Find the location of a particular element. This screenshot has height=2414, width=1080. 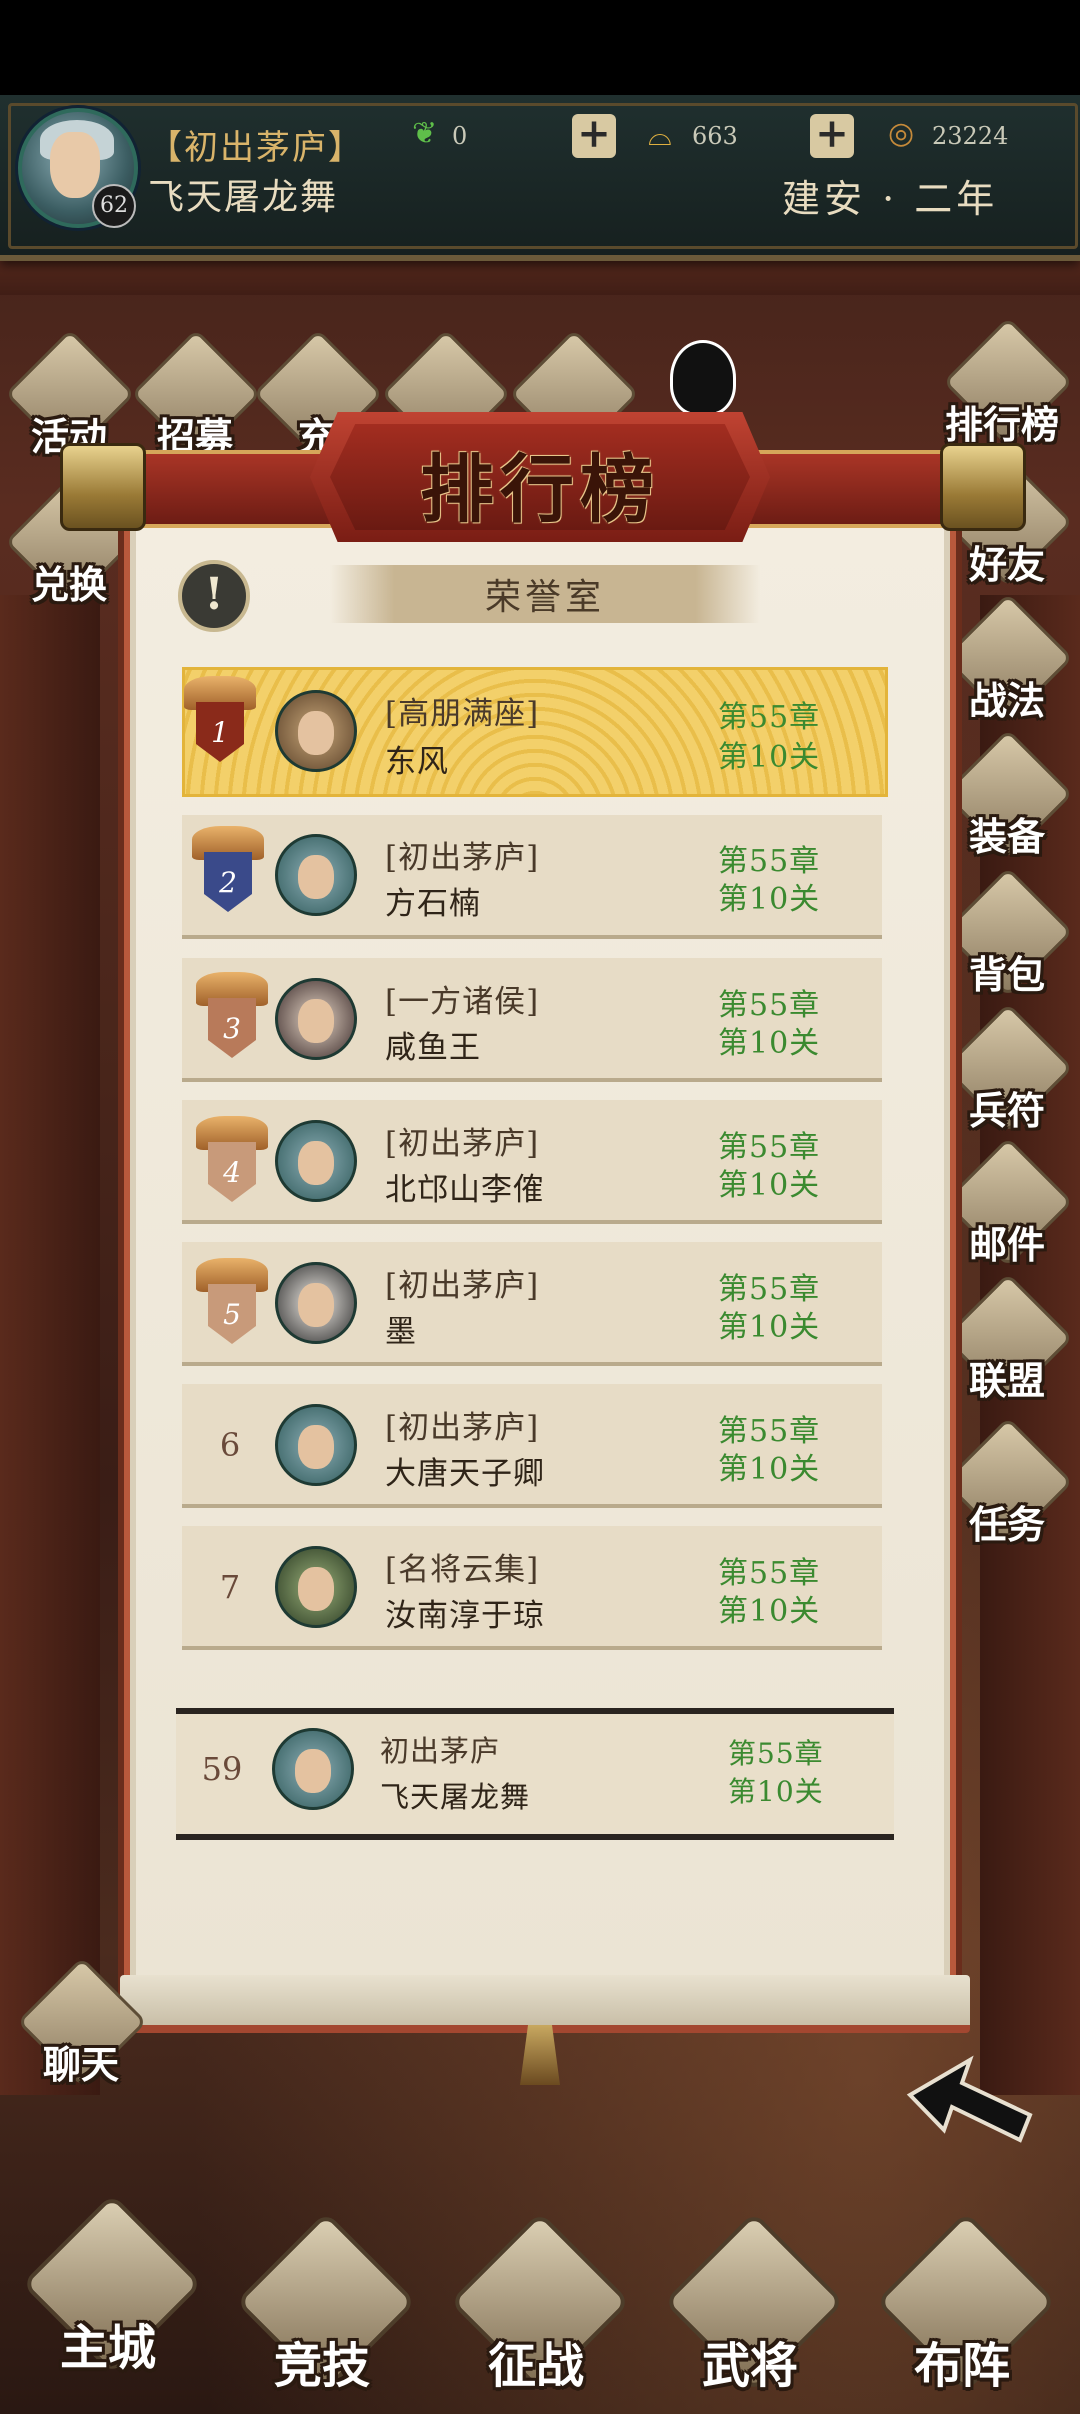

player-name: 飞天屠龙舞 is located at coordinates (243, 197).